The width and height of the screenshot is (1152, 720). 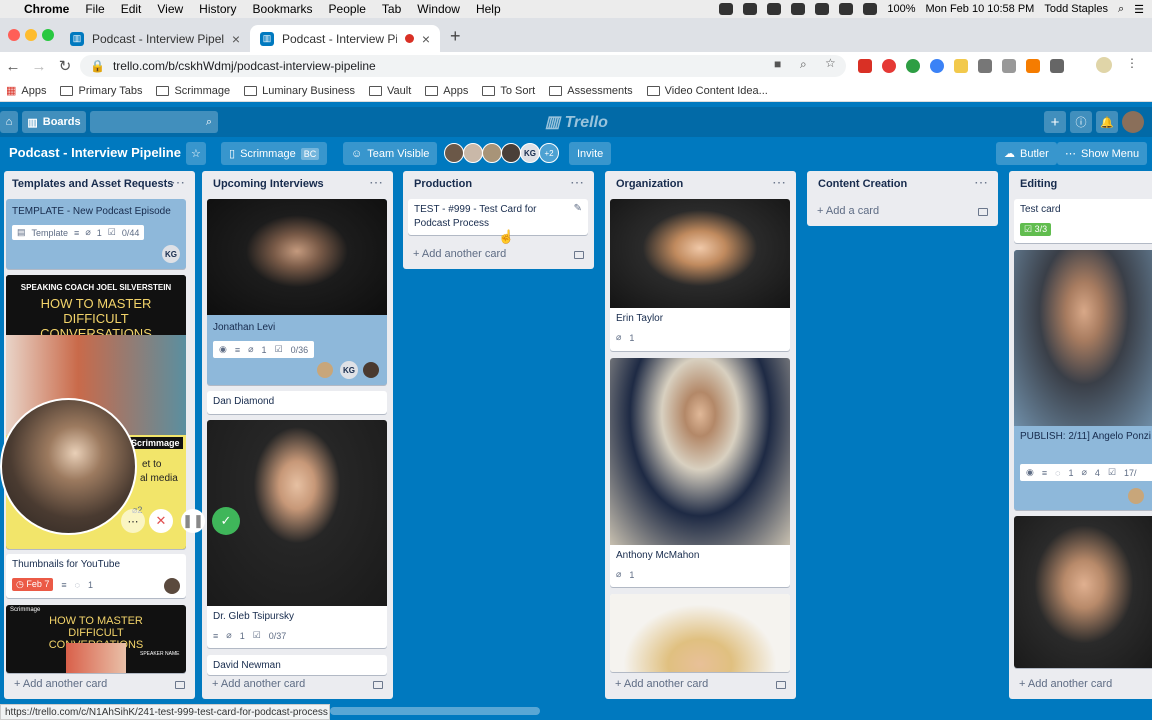 What do you see at coordinates (446, 91) in the screenshot?
I see `bookmark-folder: Apps` at bounding box center [446, 91].